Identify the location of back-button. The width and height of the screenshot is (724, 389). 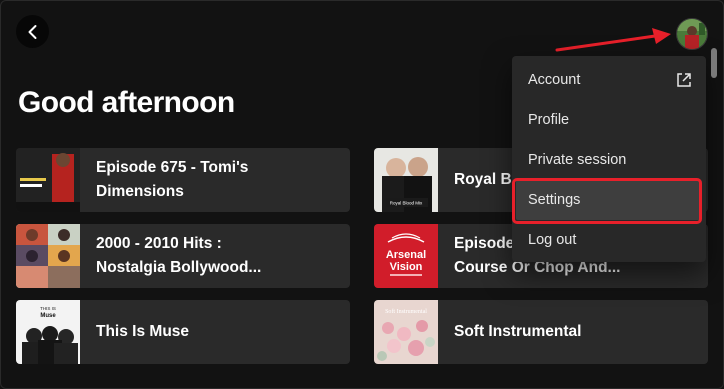
(32, 31).